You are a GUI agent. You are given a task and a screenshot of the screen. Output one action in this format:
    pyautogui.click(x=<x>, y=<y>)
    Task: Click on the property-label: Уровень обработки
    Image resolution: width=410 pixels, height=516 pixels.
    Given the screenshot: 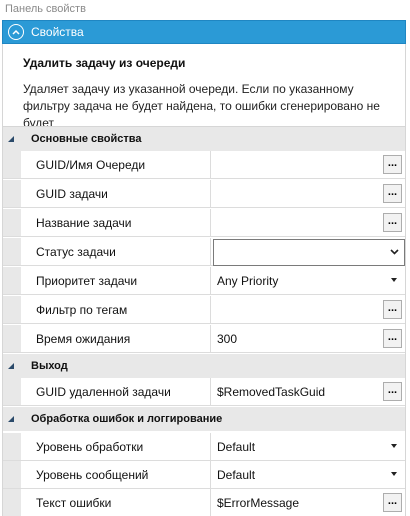 What is the action you would take?
    pyautogui.click(x=116, y=446)
    